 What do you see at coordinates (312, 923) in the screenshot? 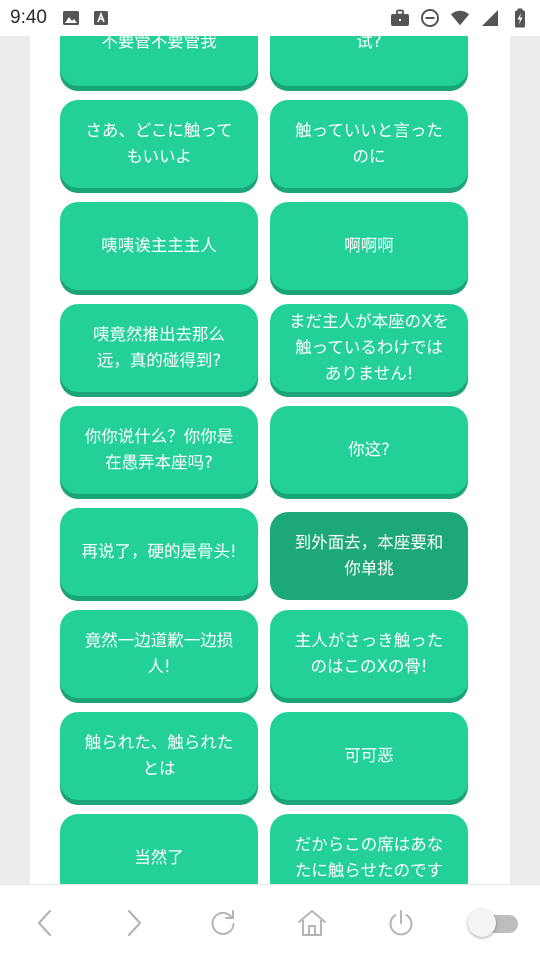
I see `home-icon` at bounding box center [312, 923].